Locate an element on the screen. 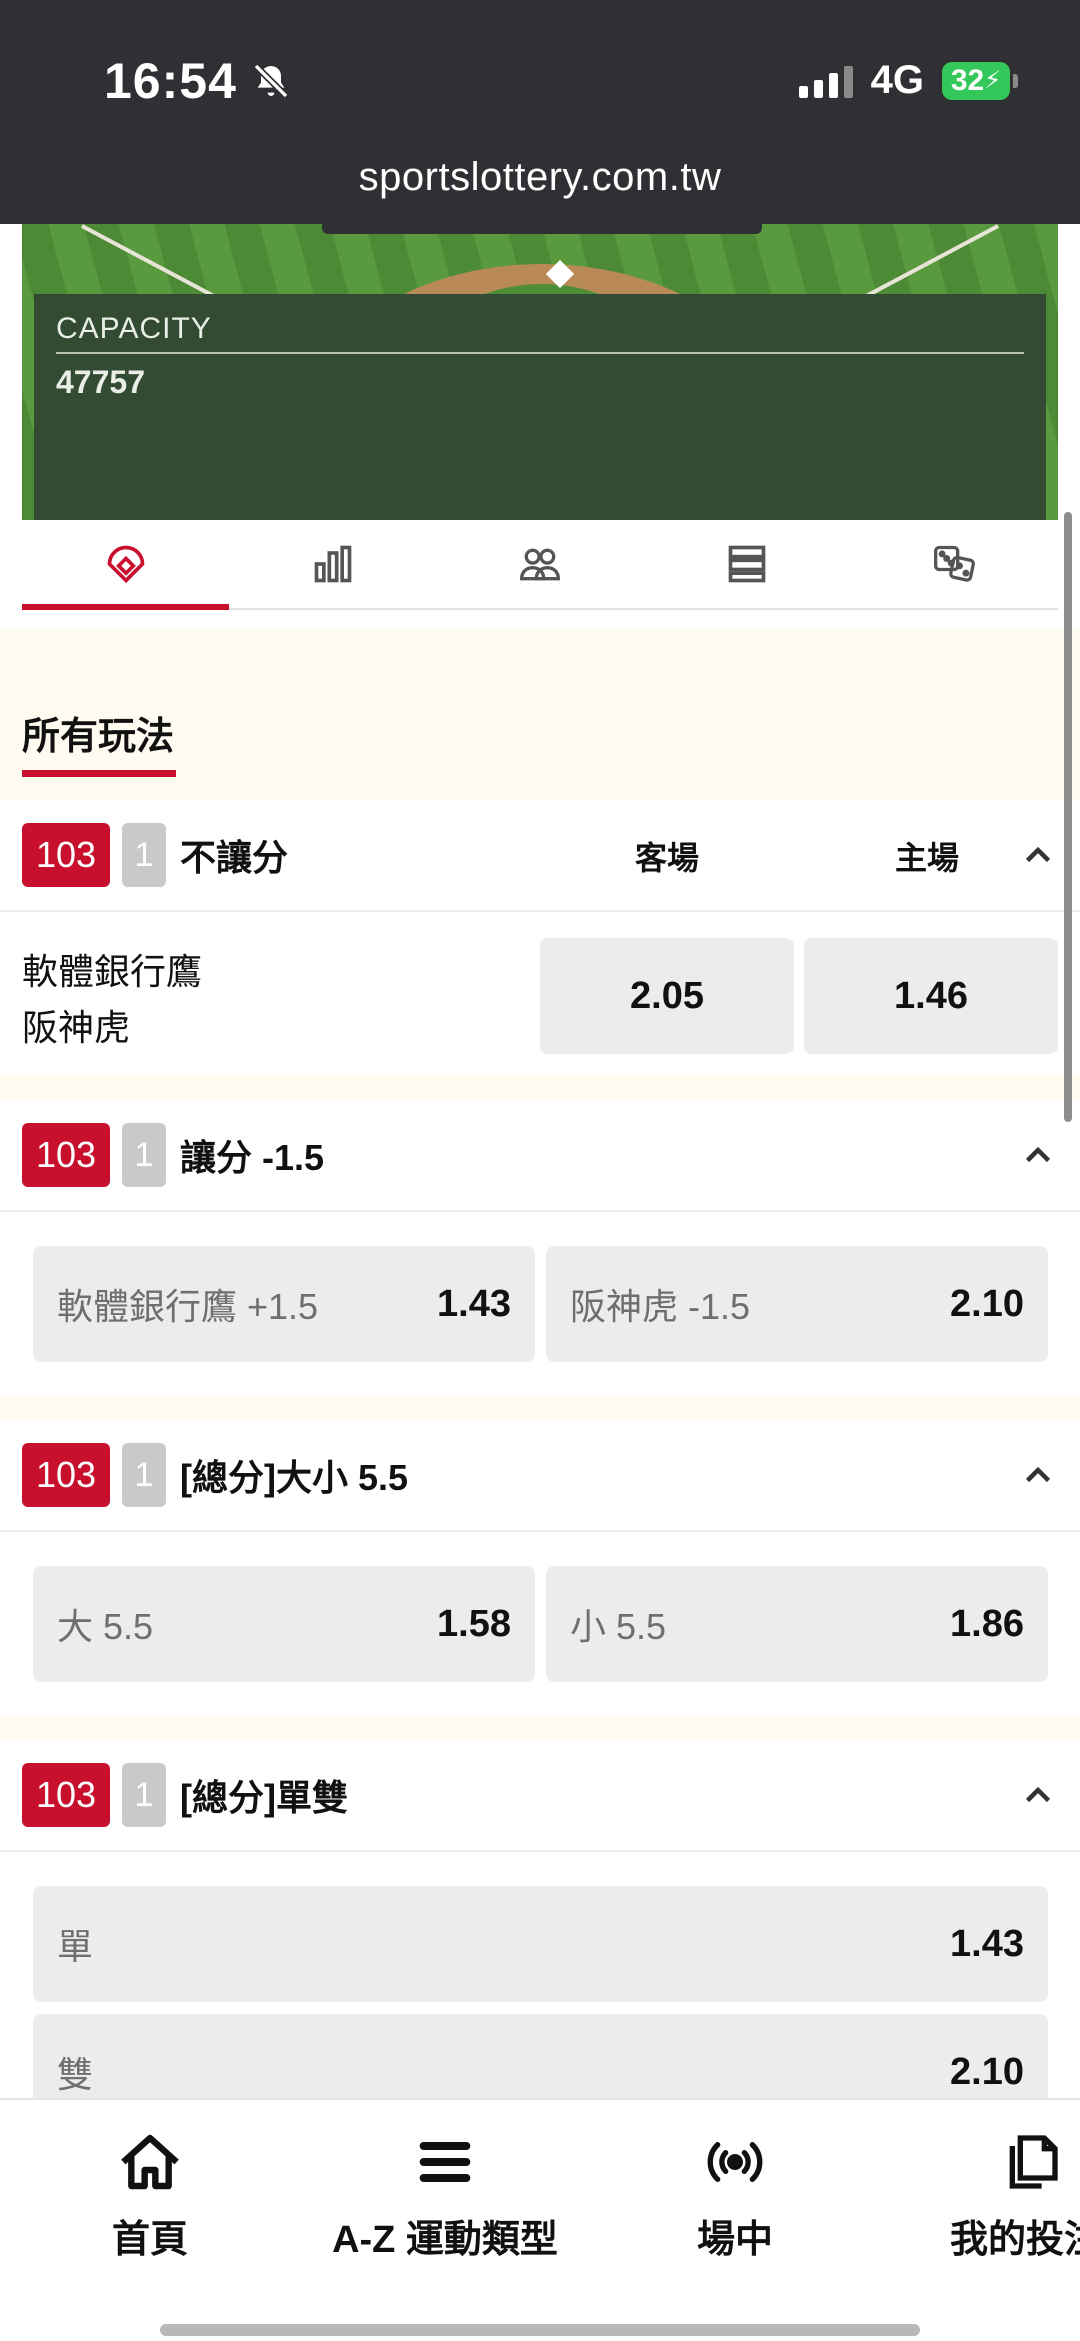 This screenshot has height=2341, width=1080. tab-list is located at coordinates (747, 564).